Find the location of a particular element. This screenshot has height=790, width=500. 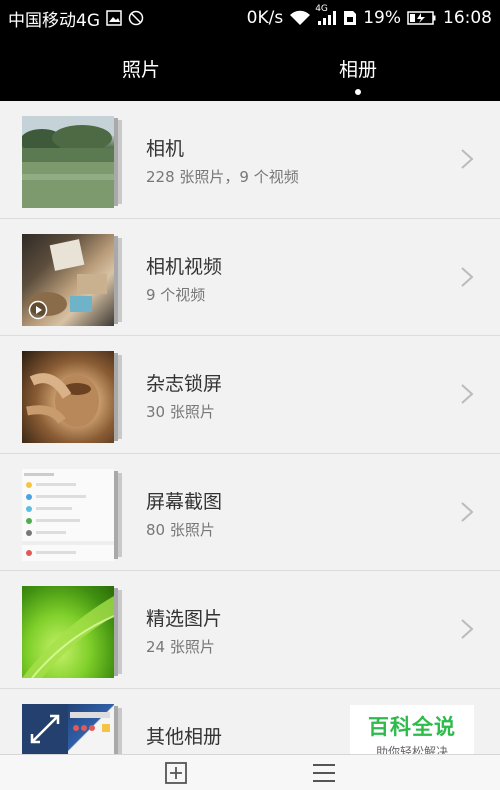

add-album-icon is located at coordinates (176, 773).